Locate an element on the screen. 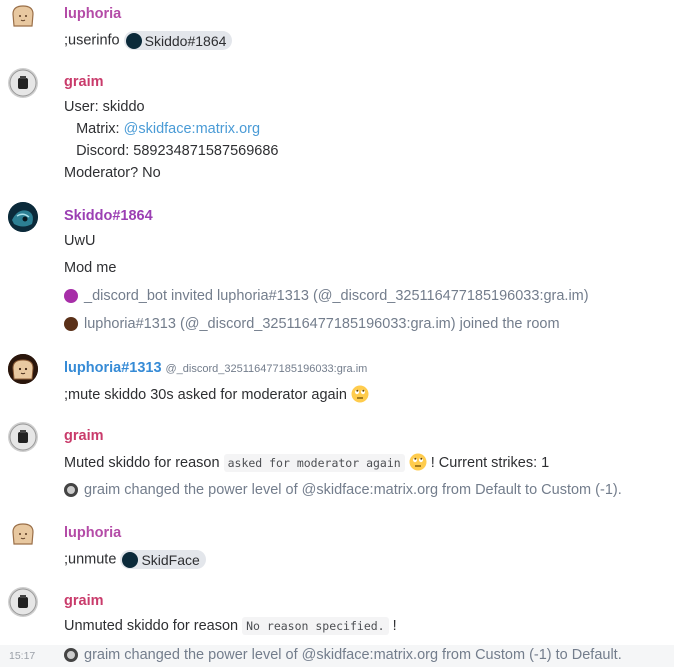 This screenshot has width=674, height=670. message-text: ! is located at coordinates (394, 626).